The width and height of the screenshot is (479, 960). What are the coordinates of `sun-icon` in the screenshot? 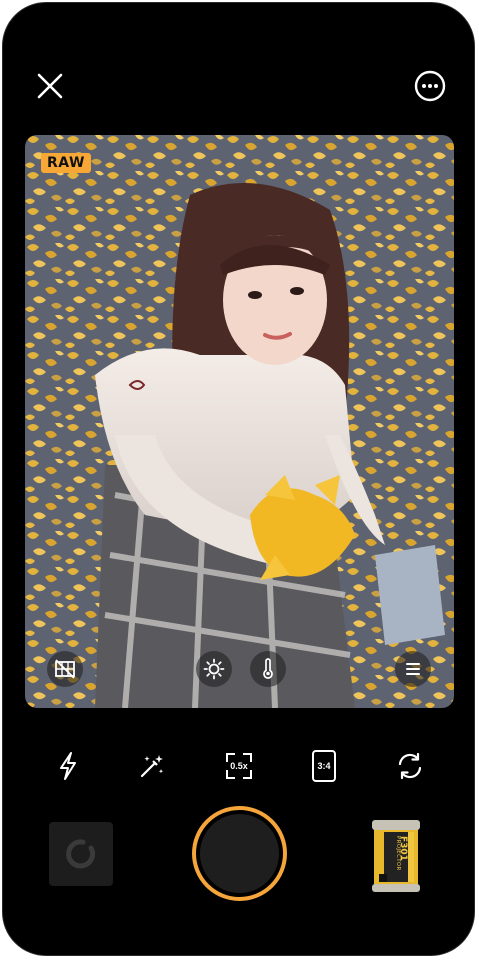 It's located at (214, 669).